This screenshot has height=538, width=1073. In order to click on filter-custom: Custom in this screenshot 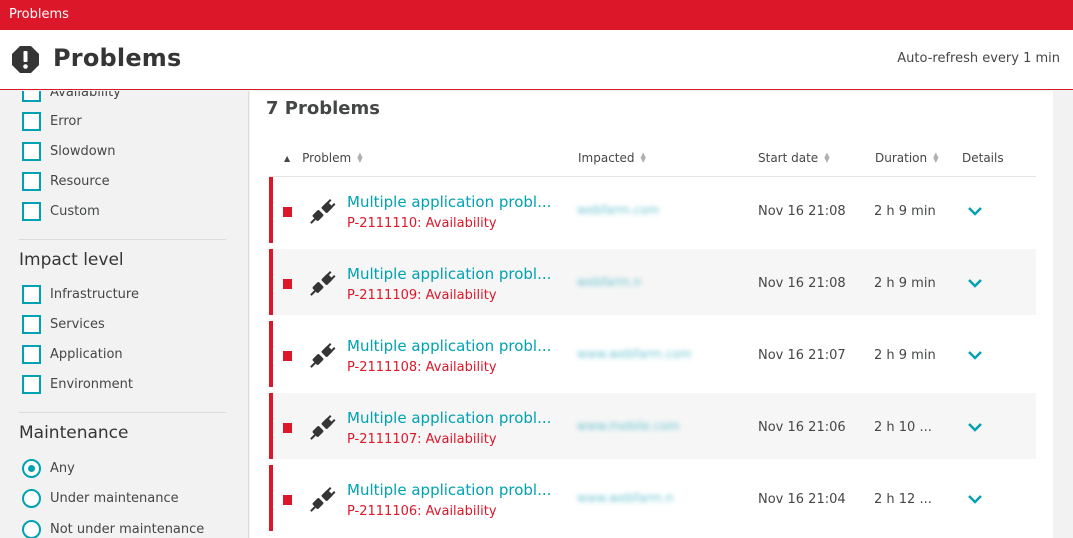, I will do `click(61, 211)`.